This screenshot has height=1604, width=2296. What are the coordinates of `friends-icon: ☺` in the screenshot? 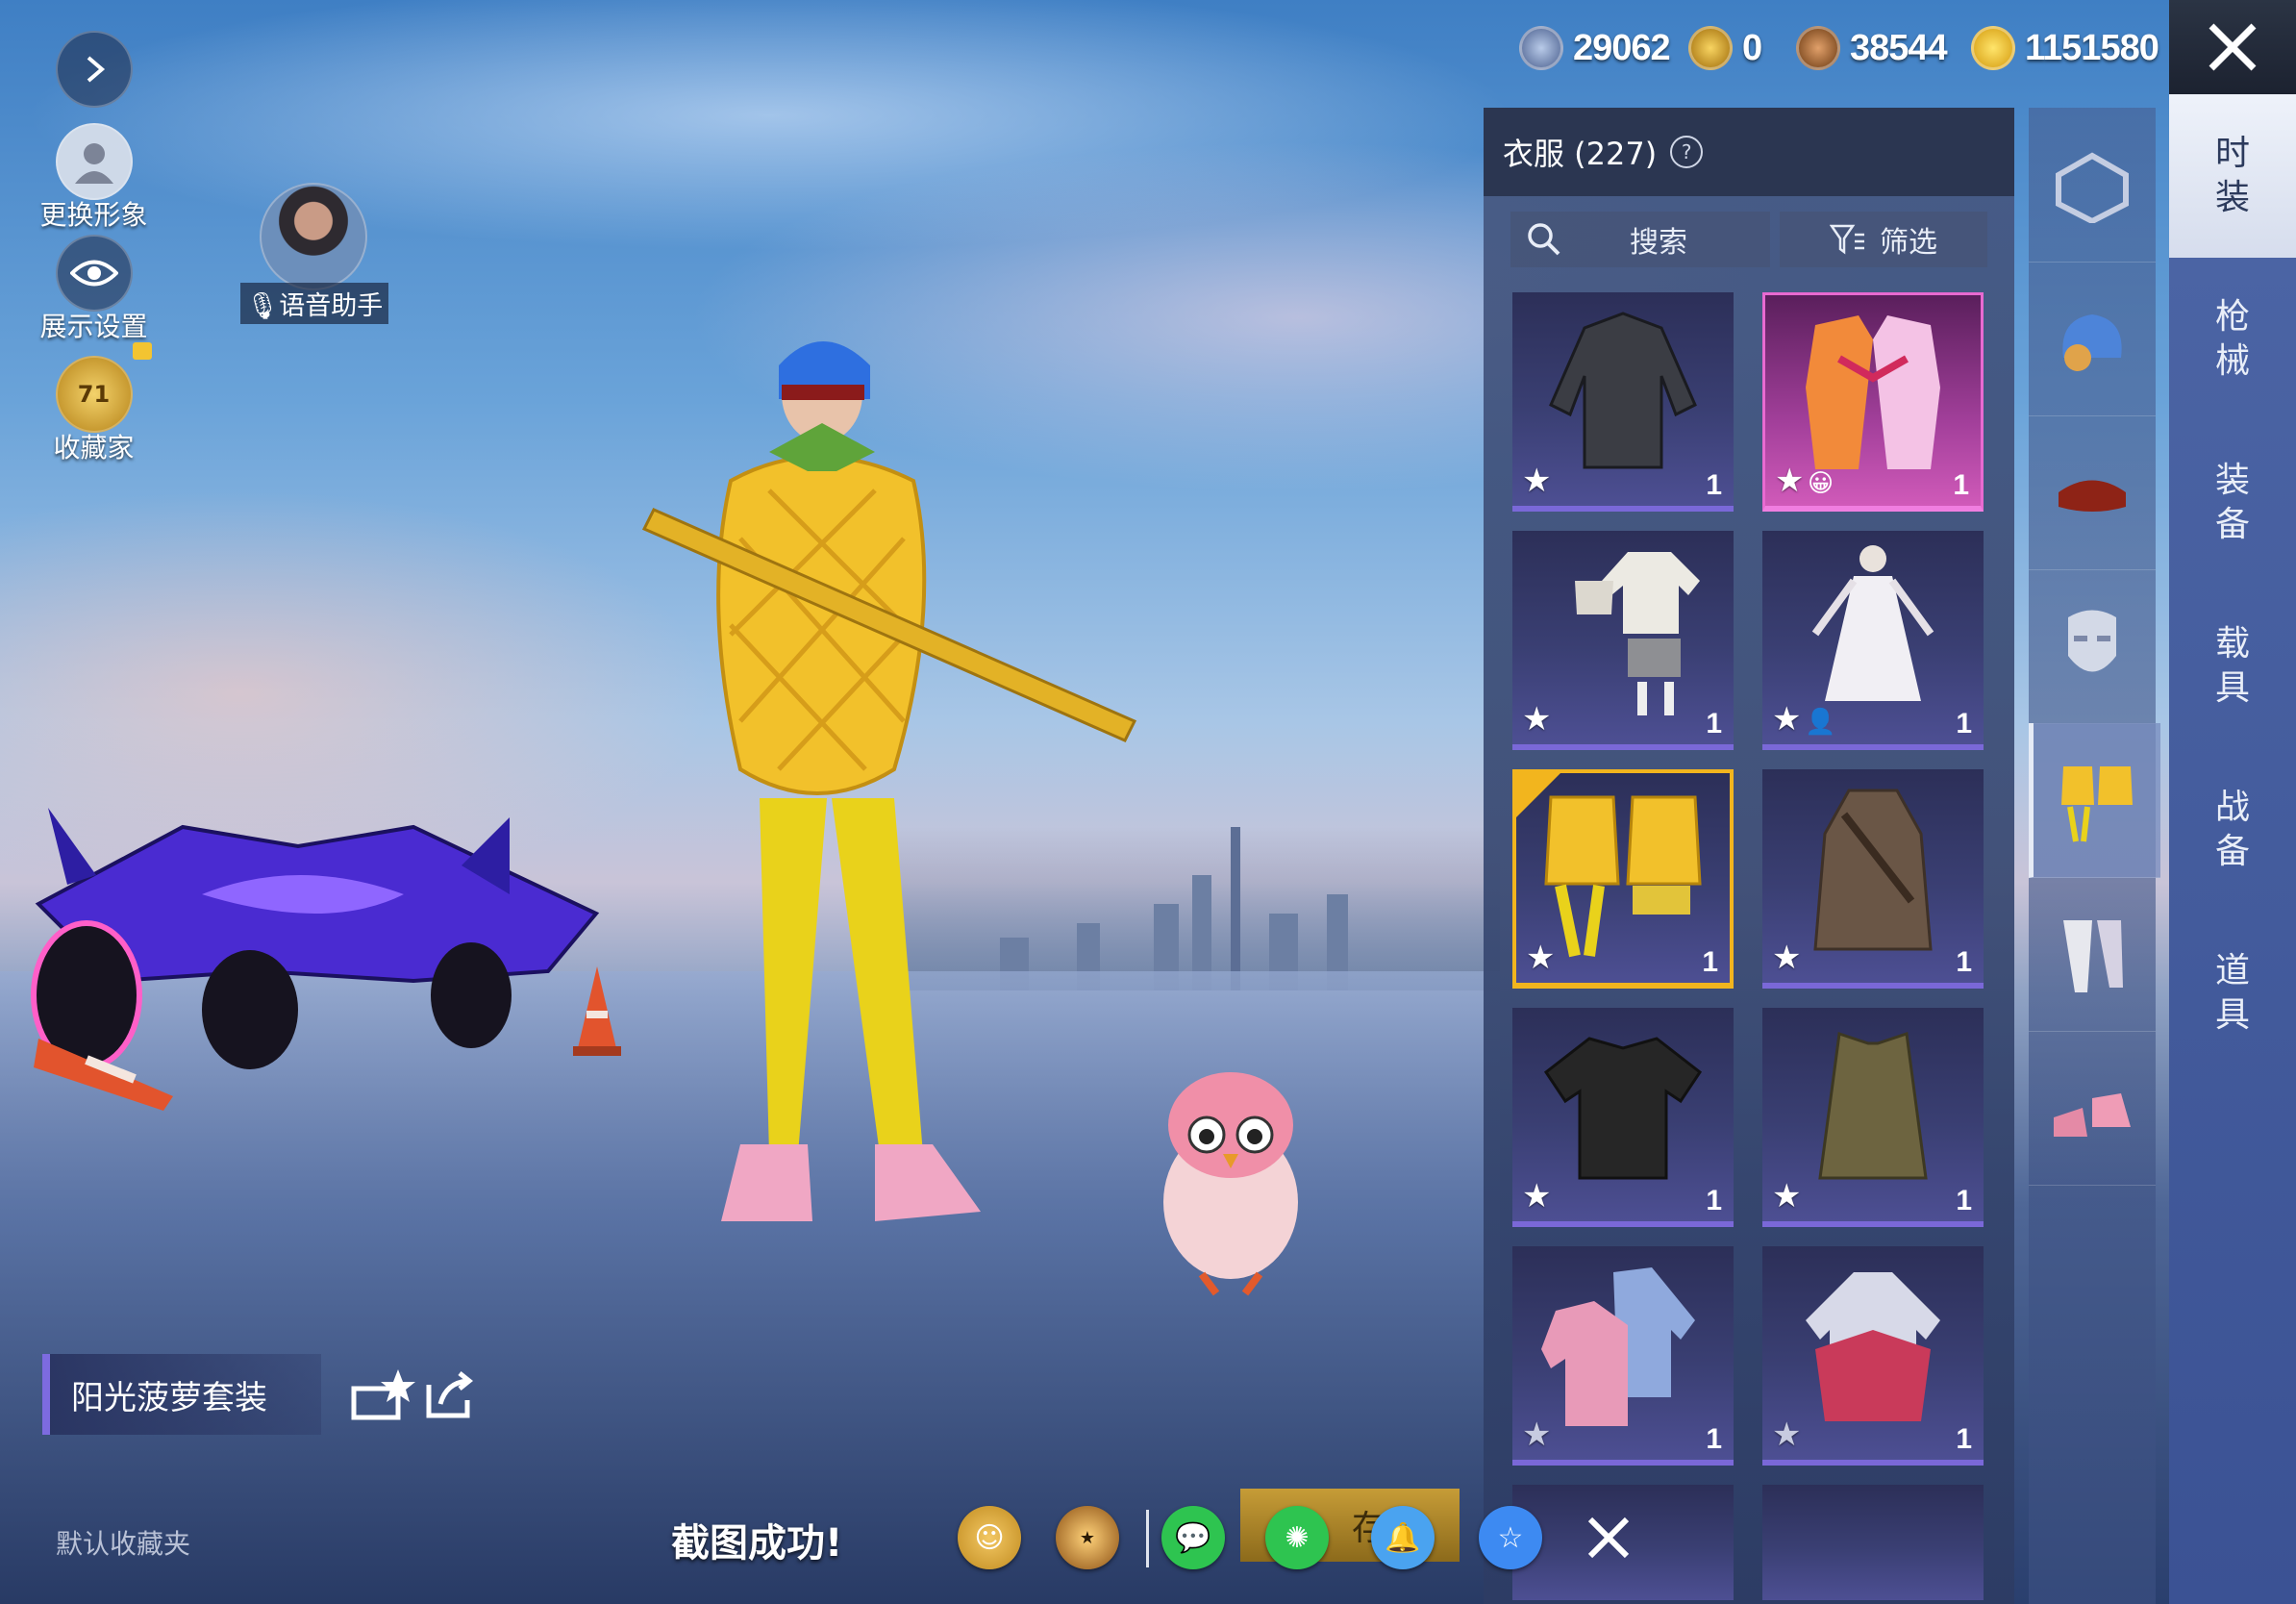 It's located at (989, 1537).